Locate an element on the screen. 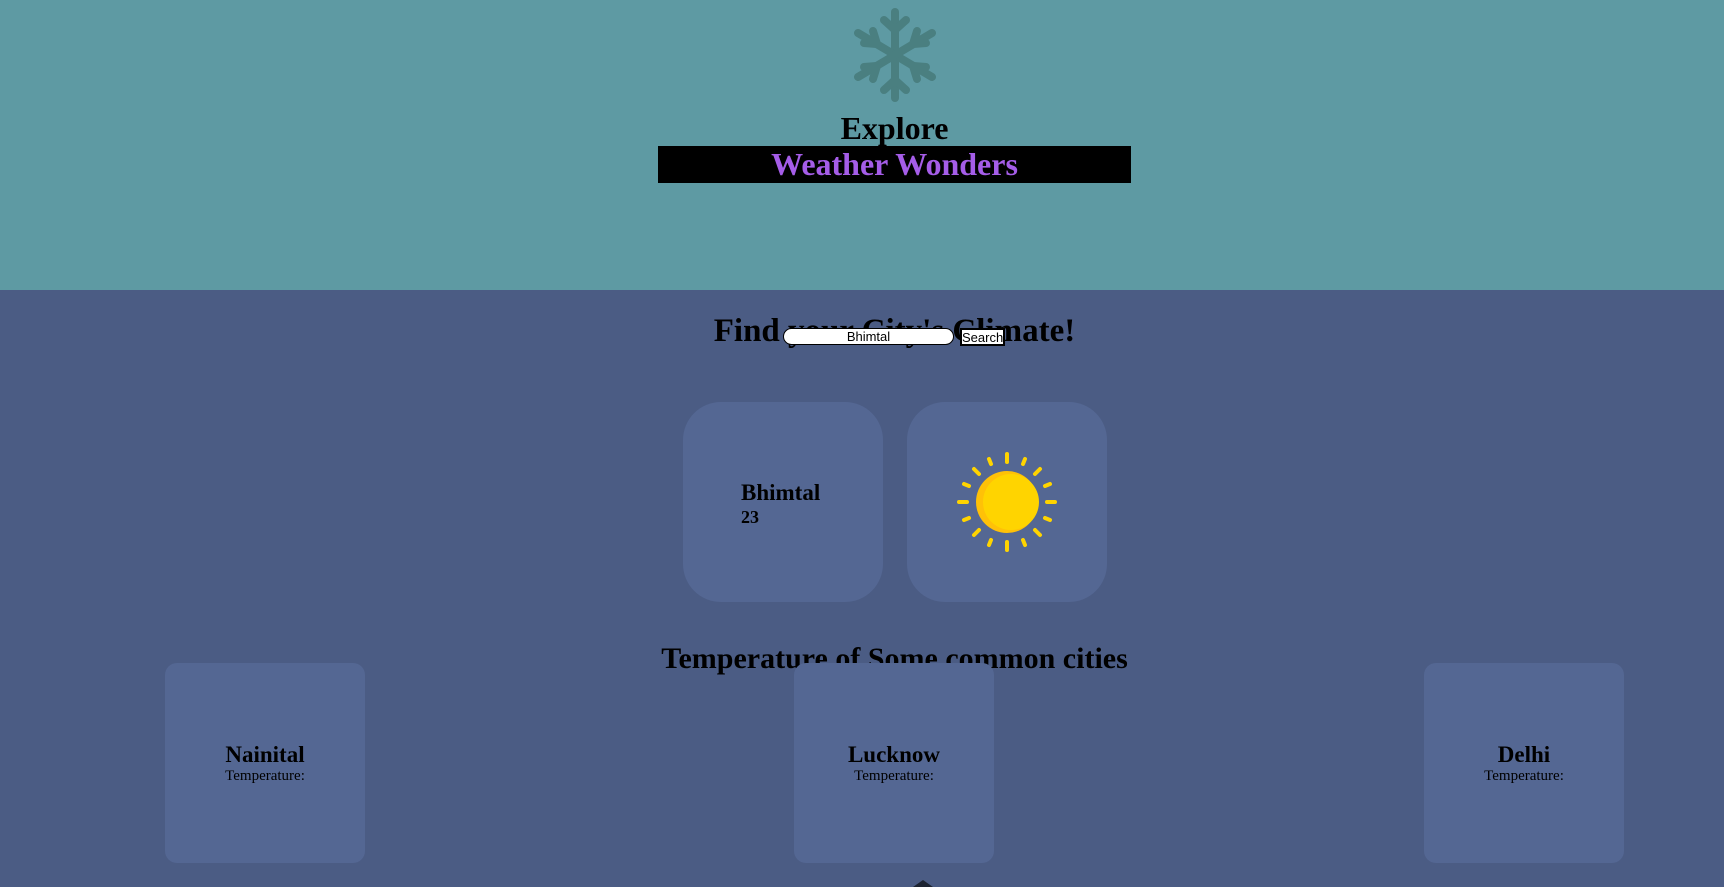 This screenshot has width=1724, height=887. current-weather-card: Bhimtal 23 is located at coordinates (783, 502).